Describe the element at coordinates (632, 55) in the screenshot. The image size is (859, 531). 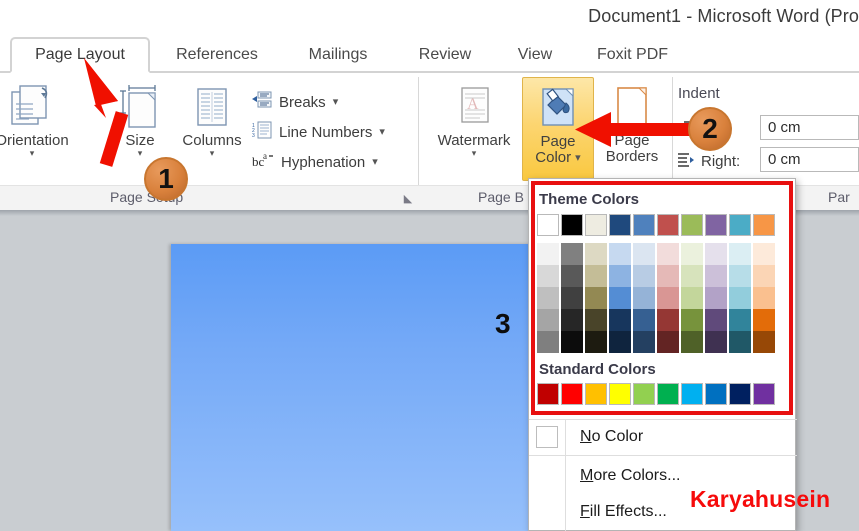
I see `tab-foxit-pdf: Foxit PDF` at that location.